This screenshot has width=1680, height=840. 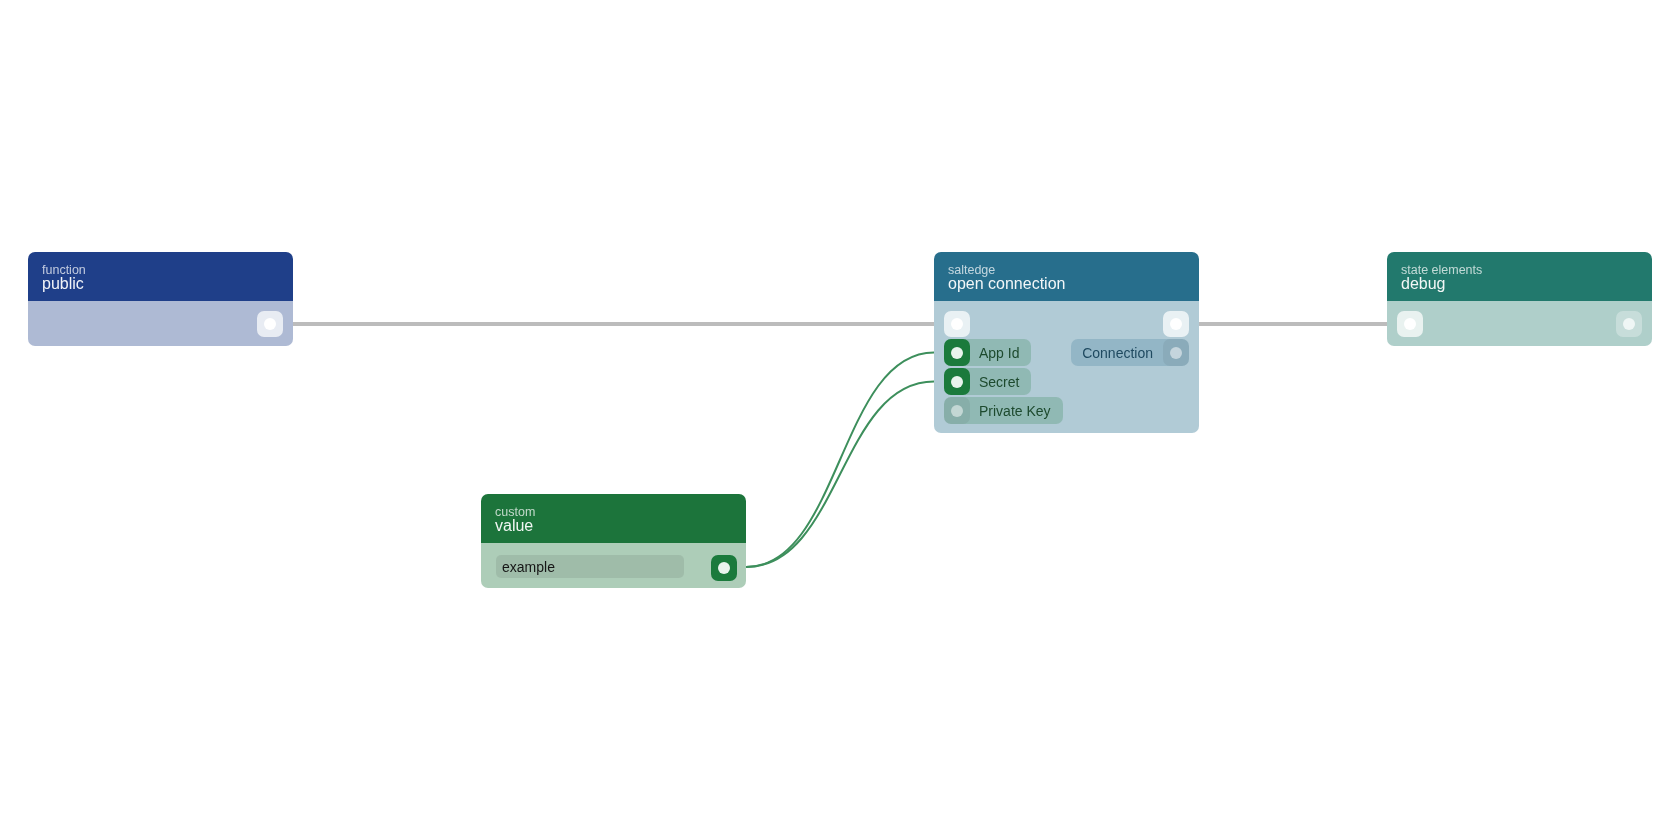 I want to click on node-title: value, so click(x=514, y=525).